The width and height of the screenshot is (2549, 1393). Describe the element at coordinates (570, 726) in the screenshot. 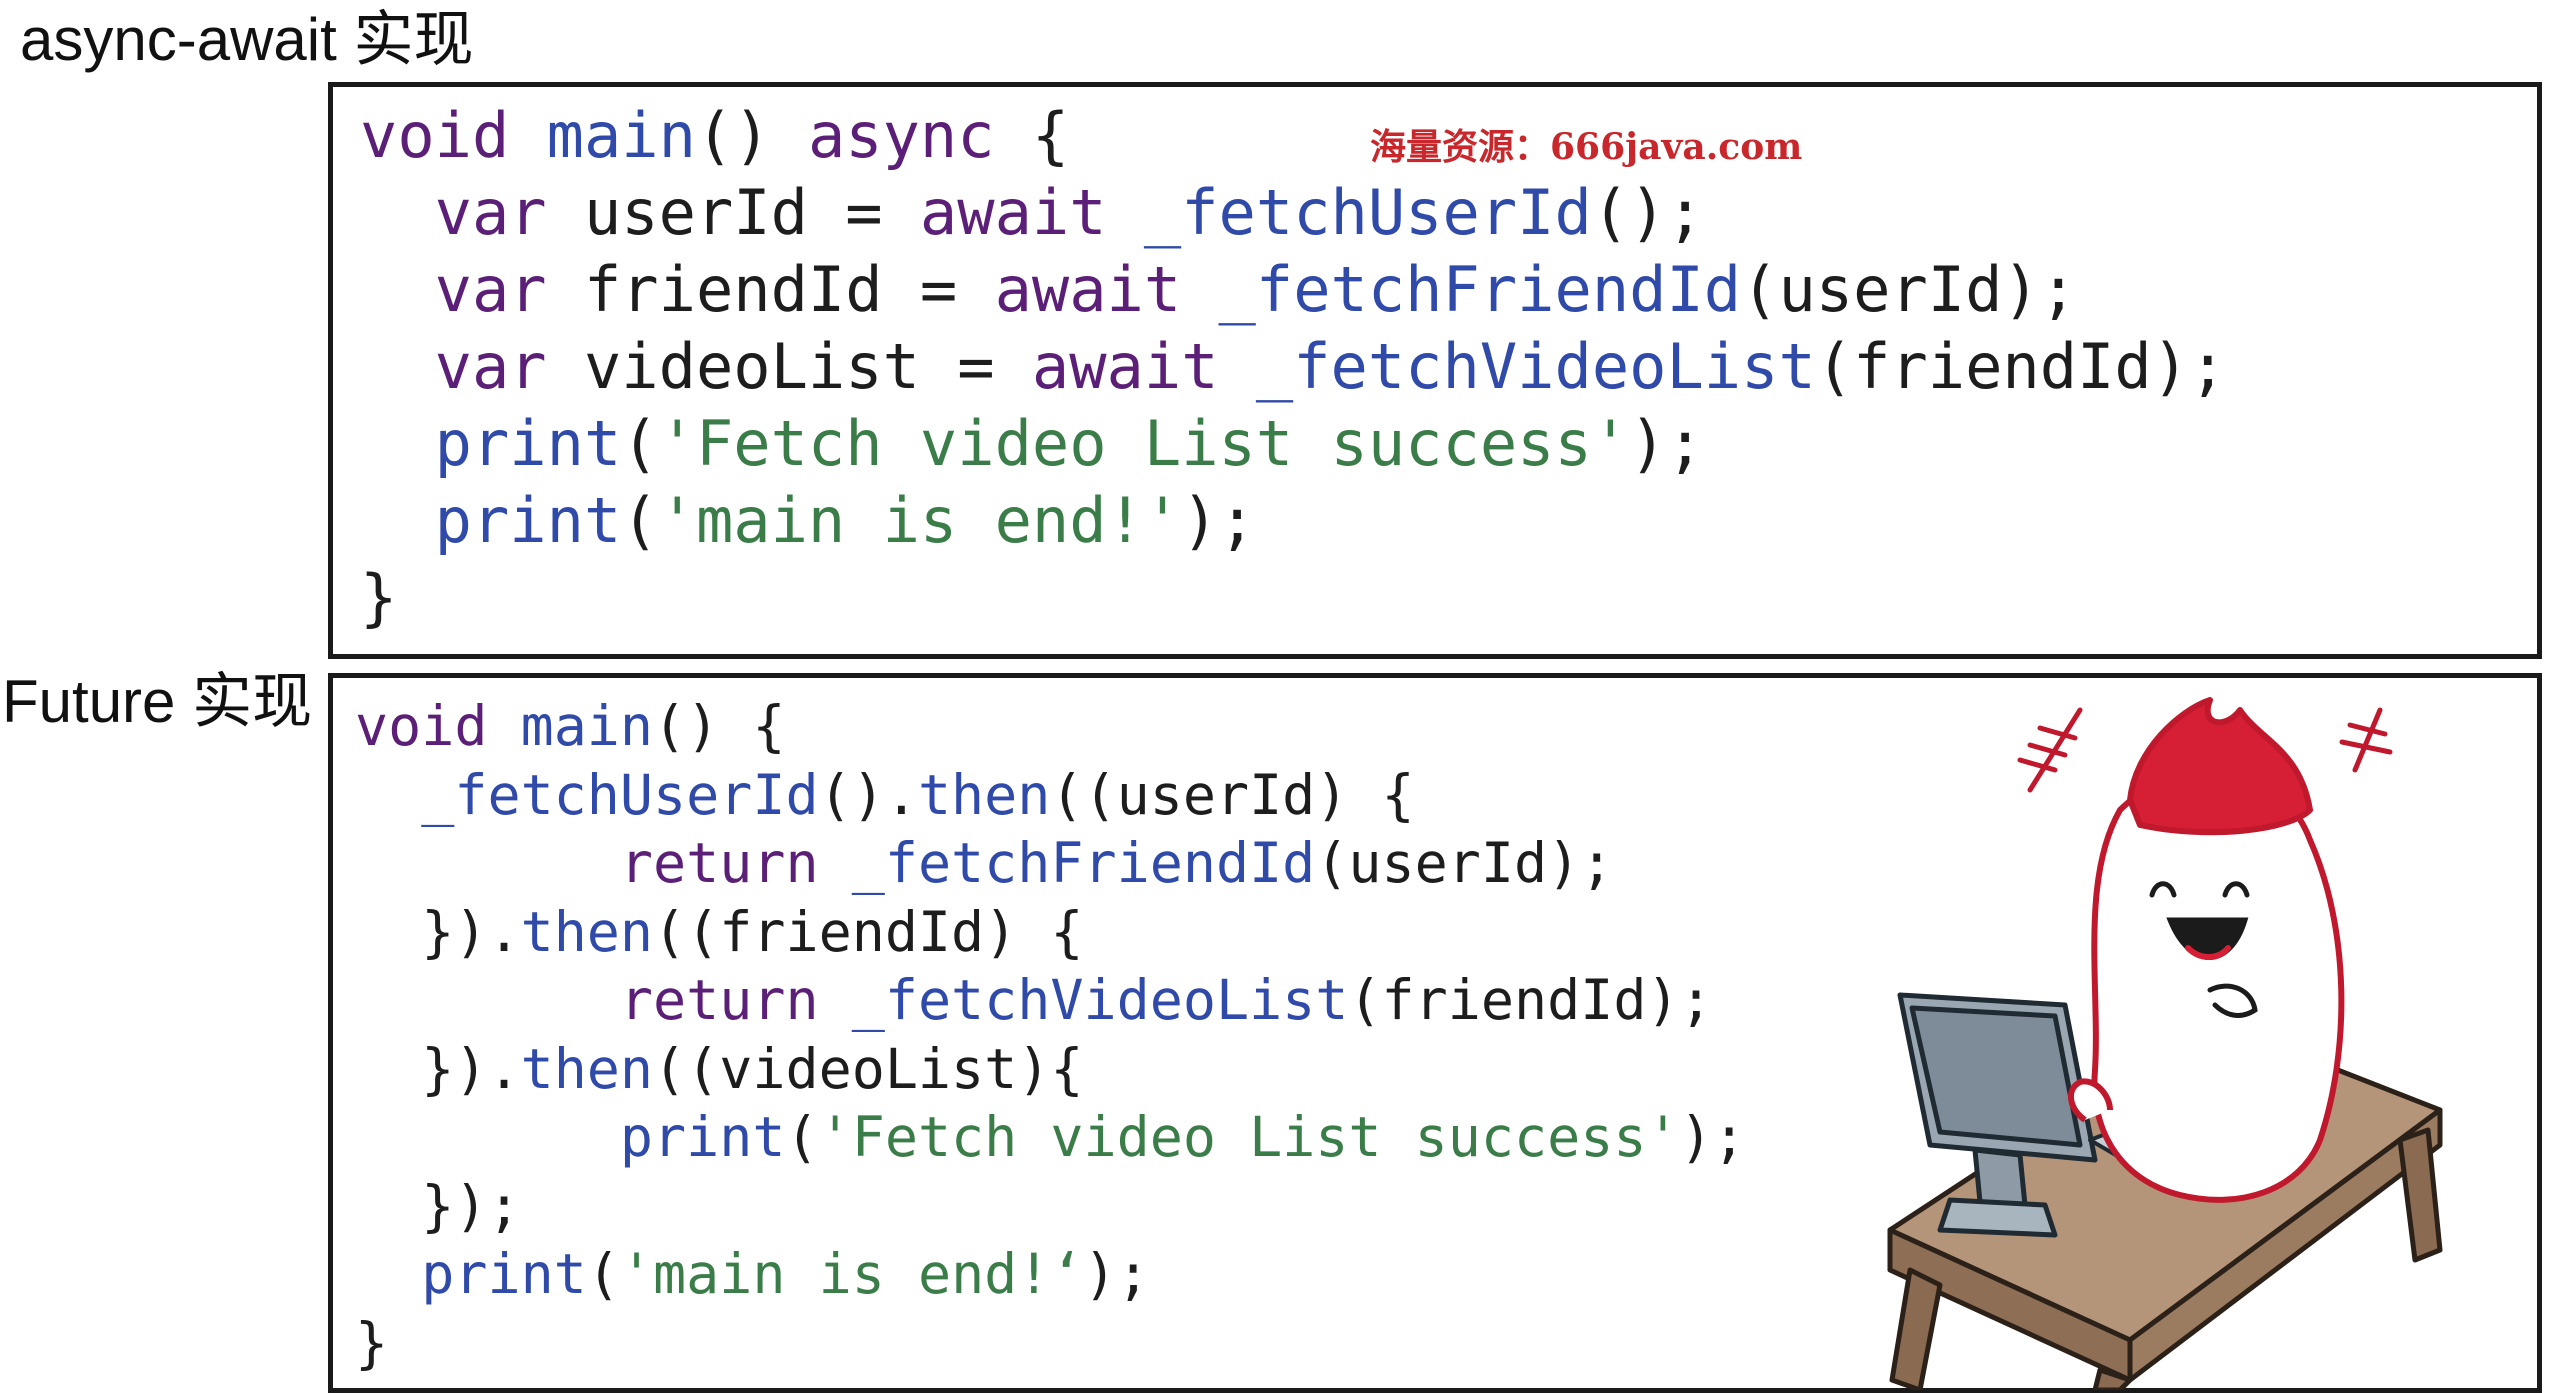

I see `code-line: void main() {` at that location.